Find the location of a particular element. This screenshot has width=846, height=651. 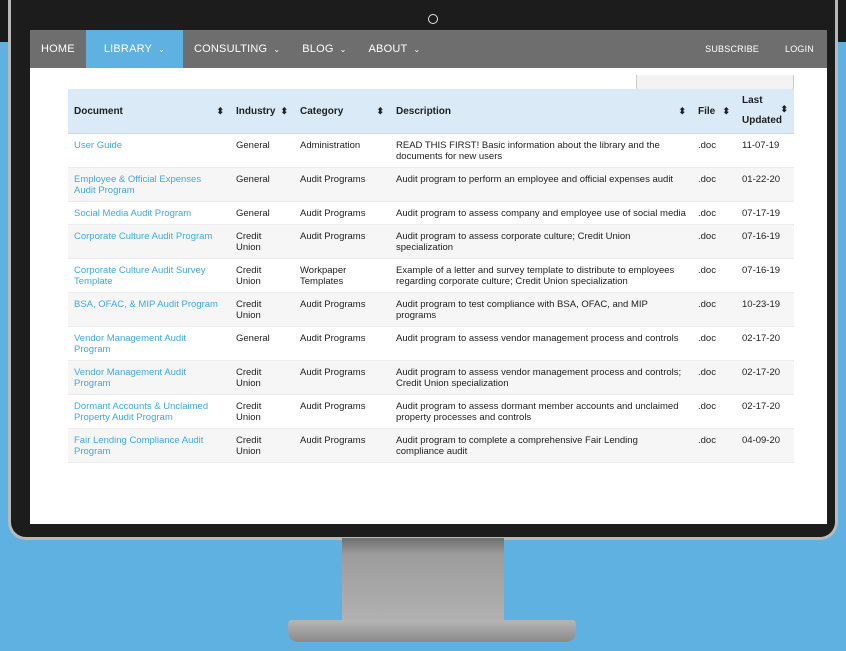

monitor-stand-base is located at coordinates (432, 631).